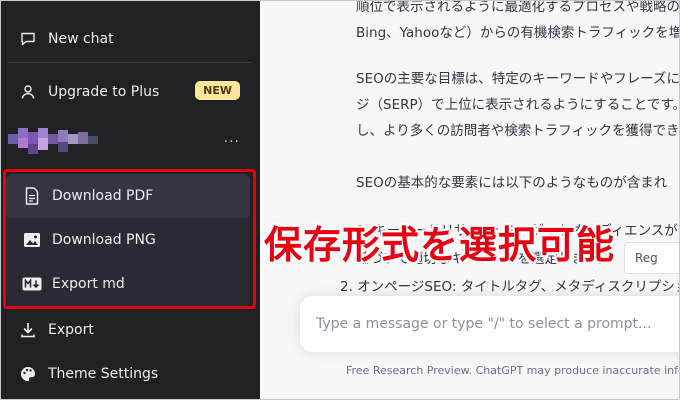 This screenshot has height=400, width=680. What do you see at coordinates (518, 7) in the screenshot?
I see `response-line: 順位で表示されるように最適化するプロセスや戦略の` at bounding box center [518, 7].